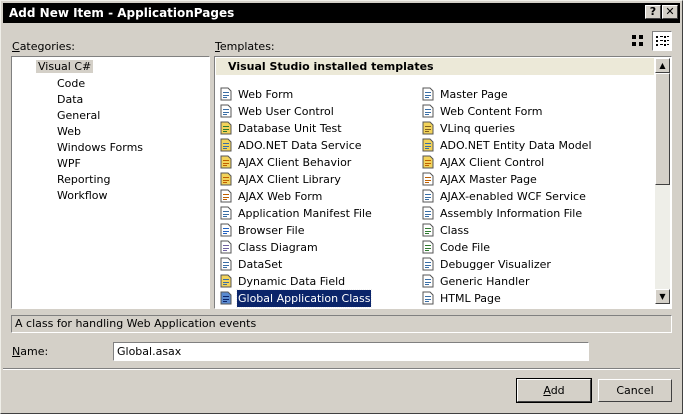  Describe the element at coordinates (278, 247) in the screenshot. I see `template-item-label: Class Diagram` at that location.